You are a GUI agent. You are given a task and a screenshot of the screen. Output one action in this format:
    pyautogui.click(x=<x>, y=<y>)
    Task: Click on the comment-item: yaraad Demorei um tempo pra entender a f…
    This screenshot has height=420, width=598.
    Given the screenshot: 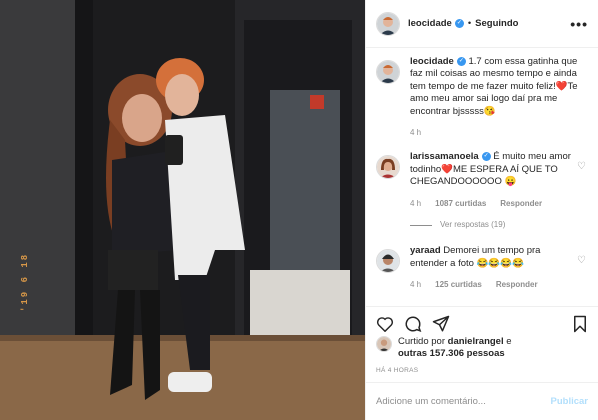 What is the action you would take?
    pyautogui.click(x=482, y=268)
    